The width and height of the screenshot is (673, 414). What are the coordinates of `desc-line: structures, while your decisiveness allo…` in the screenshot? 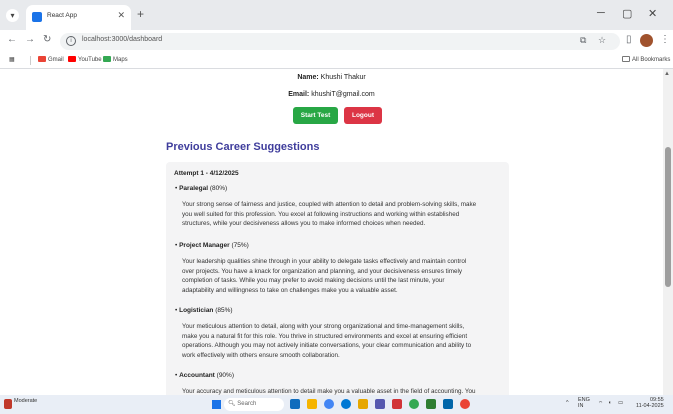 It's located at (304, 224).